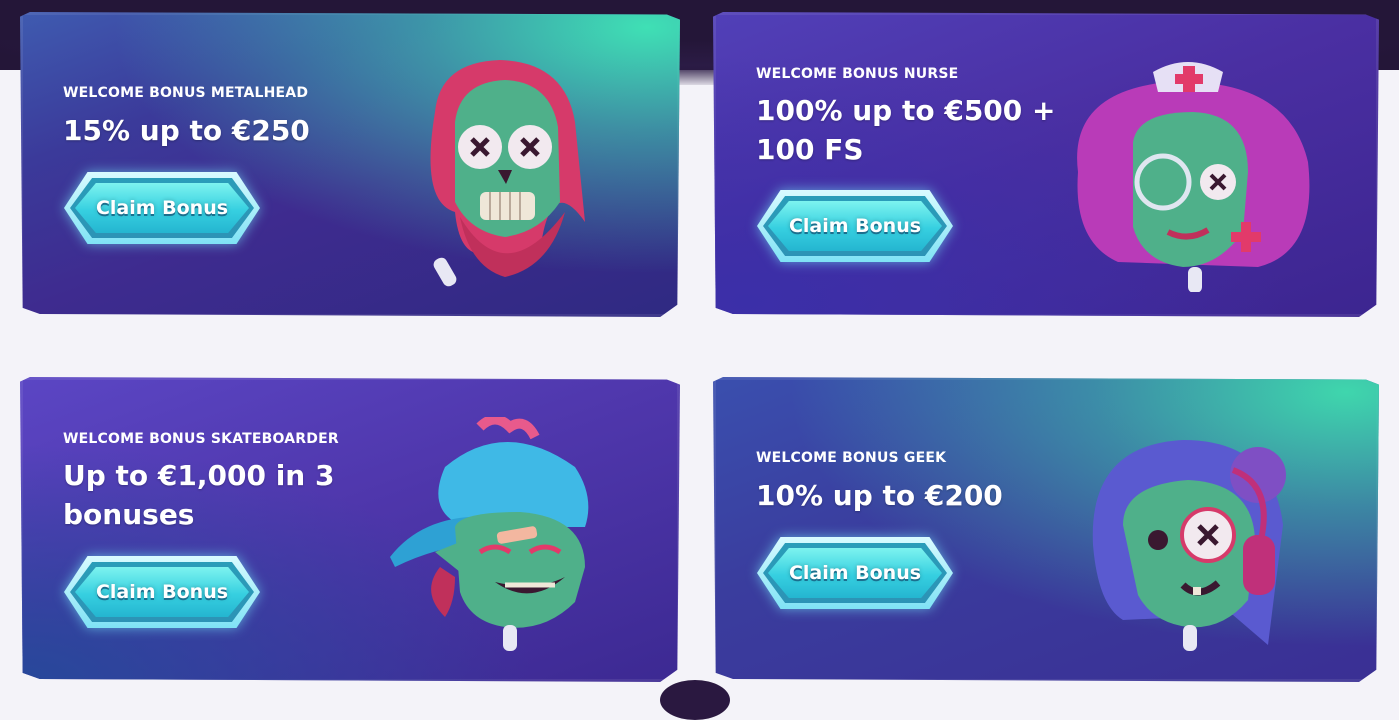  I want to click on nurse-zombie-icon, so click(1193, 177).